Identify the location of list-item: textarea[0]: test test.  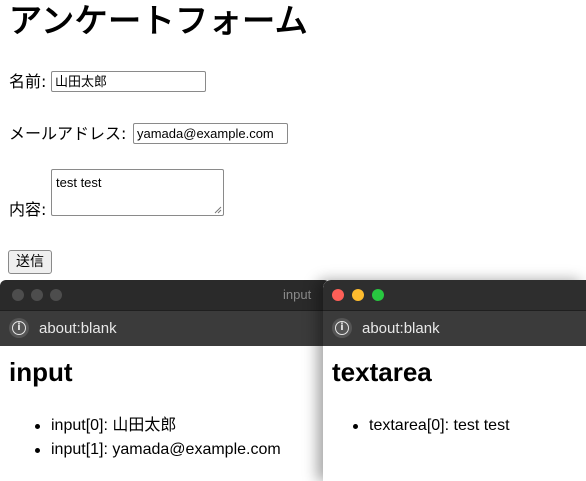
(430, 426).